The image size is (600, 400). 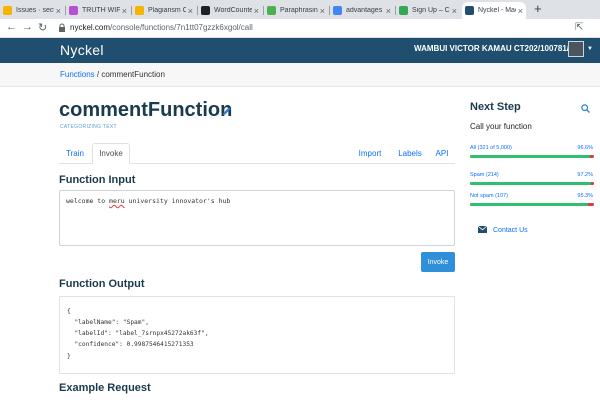 I want to click on tab-import: Import, so click(x=370, y=153).